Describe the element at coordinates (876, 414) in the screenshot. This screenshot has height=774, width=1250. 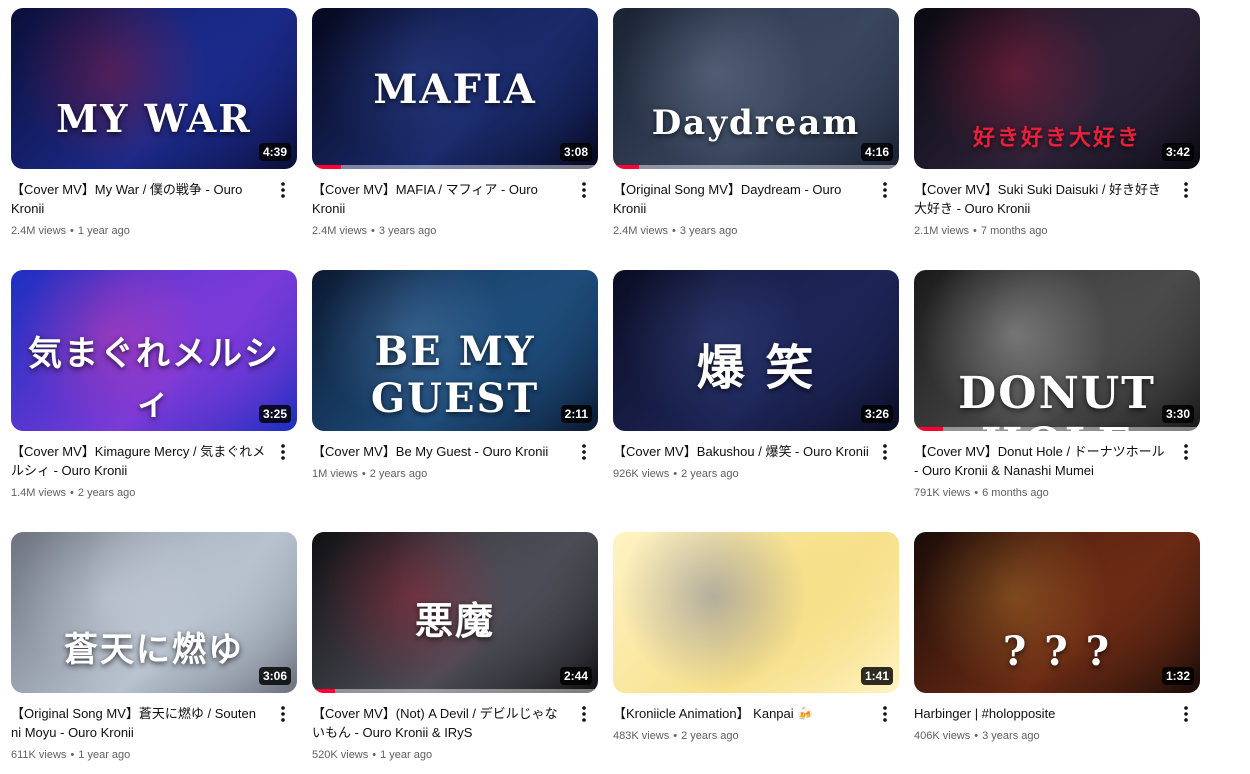
I see `duration-badge: 3:26` at that location.